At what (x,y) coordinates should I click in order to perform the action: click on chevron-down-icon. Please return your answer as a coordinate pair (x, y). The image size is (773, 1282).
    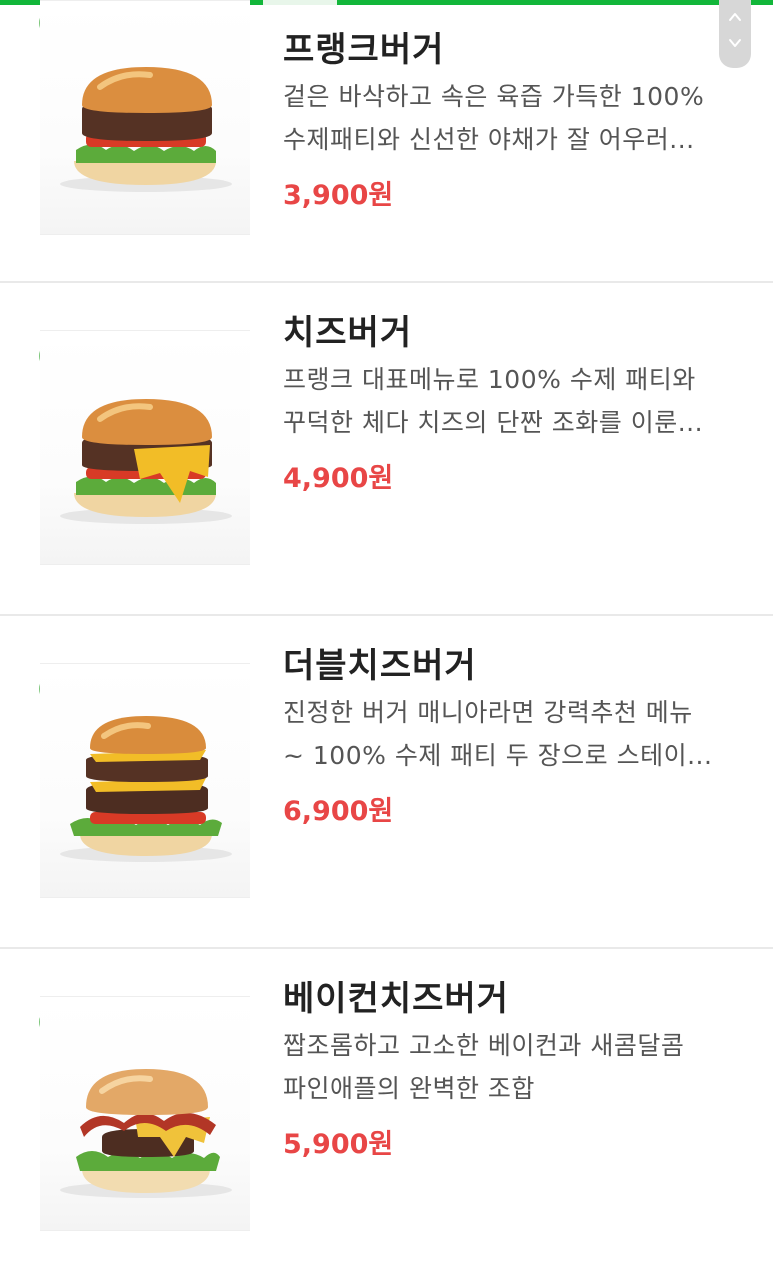
    Looking at the image, I should click on (735, 43).